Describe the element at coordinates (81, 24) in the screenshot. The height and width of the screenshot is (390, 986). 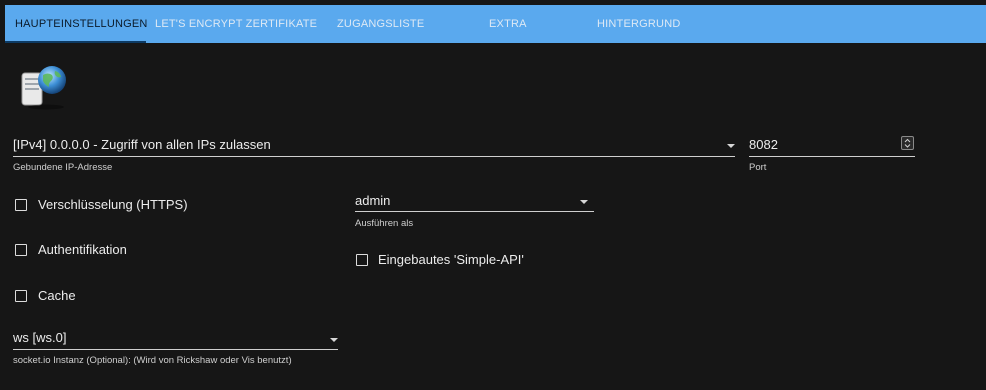
I see `tab-haupteinstellungen: HAUPTEINSTELLUNGEN` at that location.